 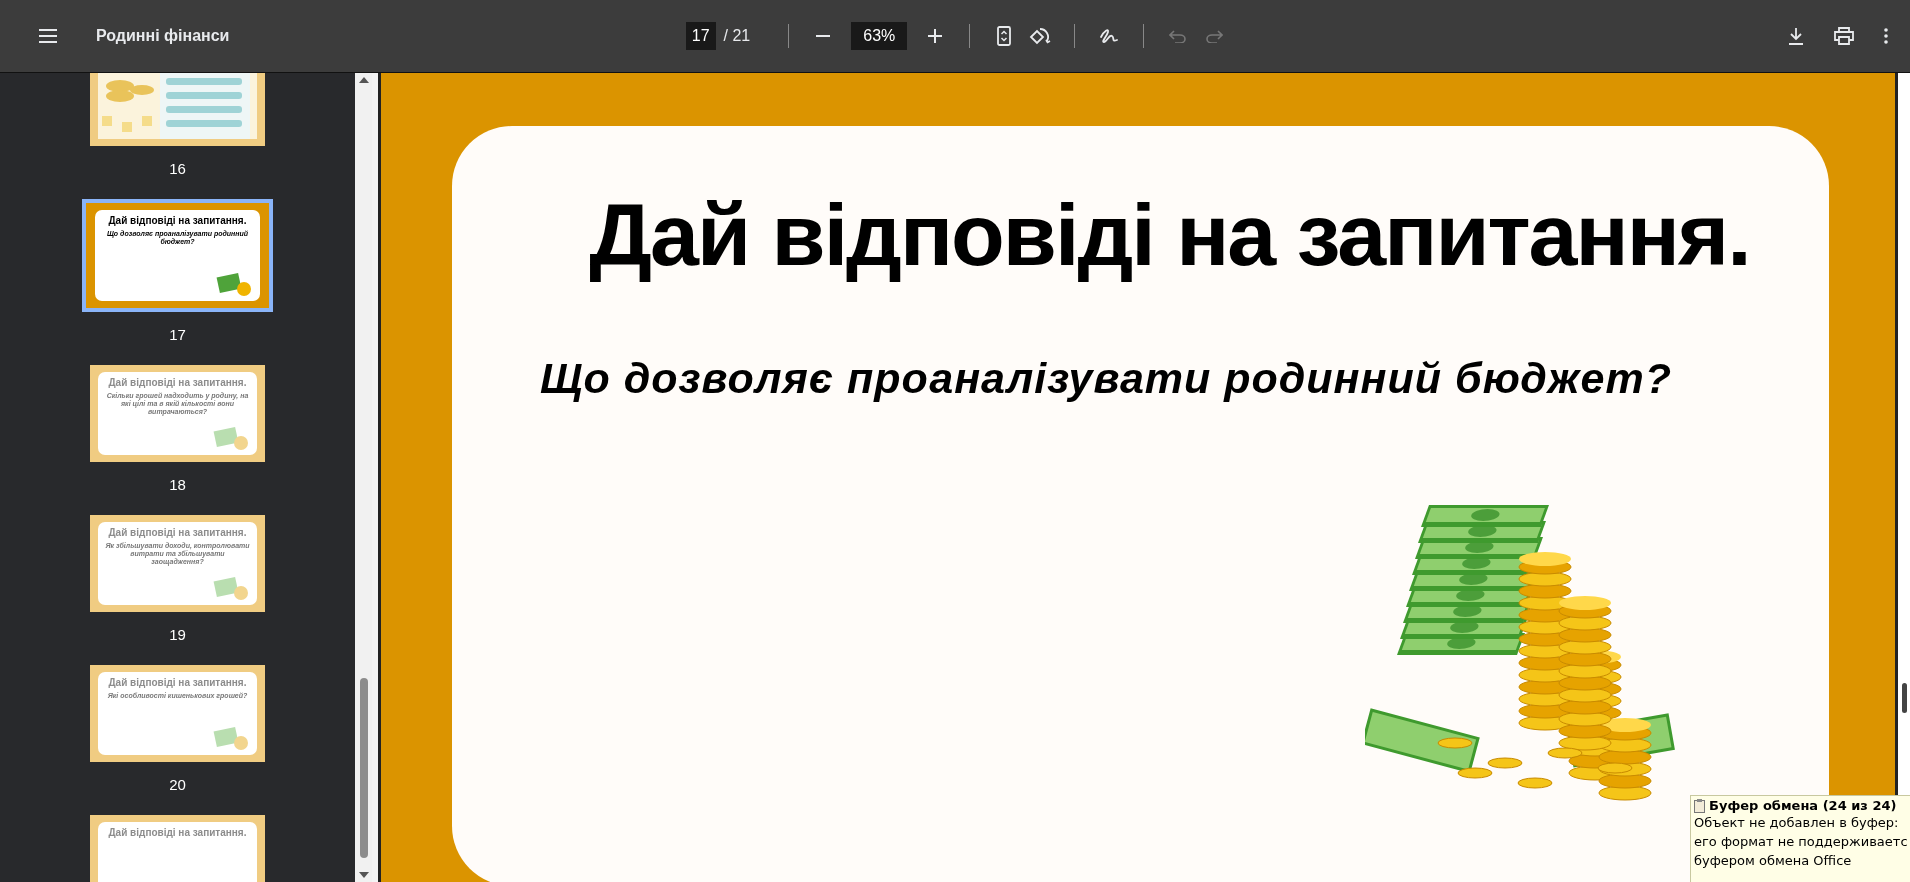 I want to click on clipboard-icon, so click(x=1699, y=805).